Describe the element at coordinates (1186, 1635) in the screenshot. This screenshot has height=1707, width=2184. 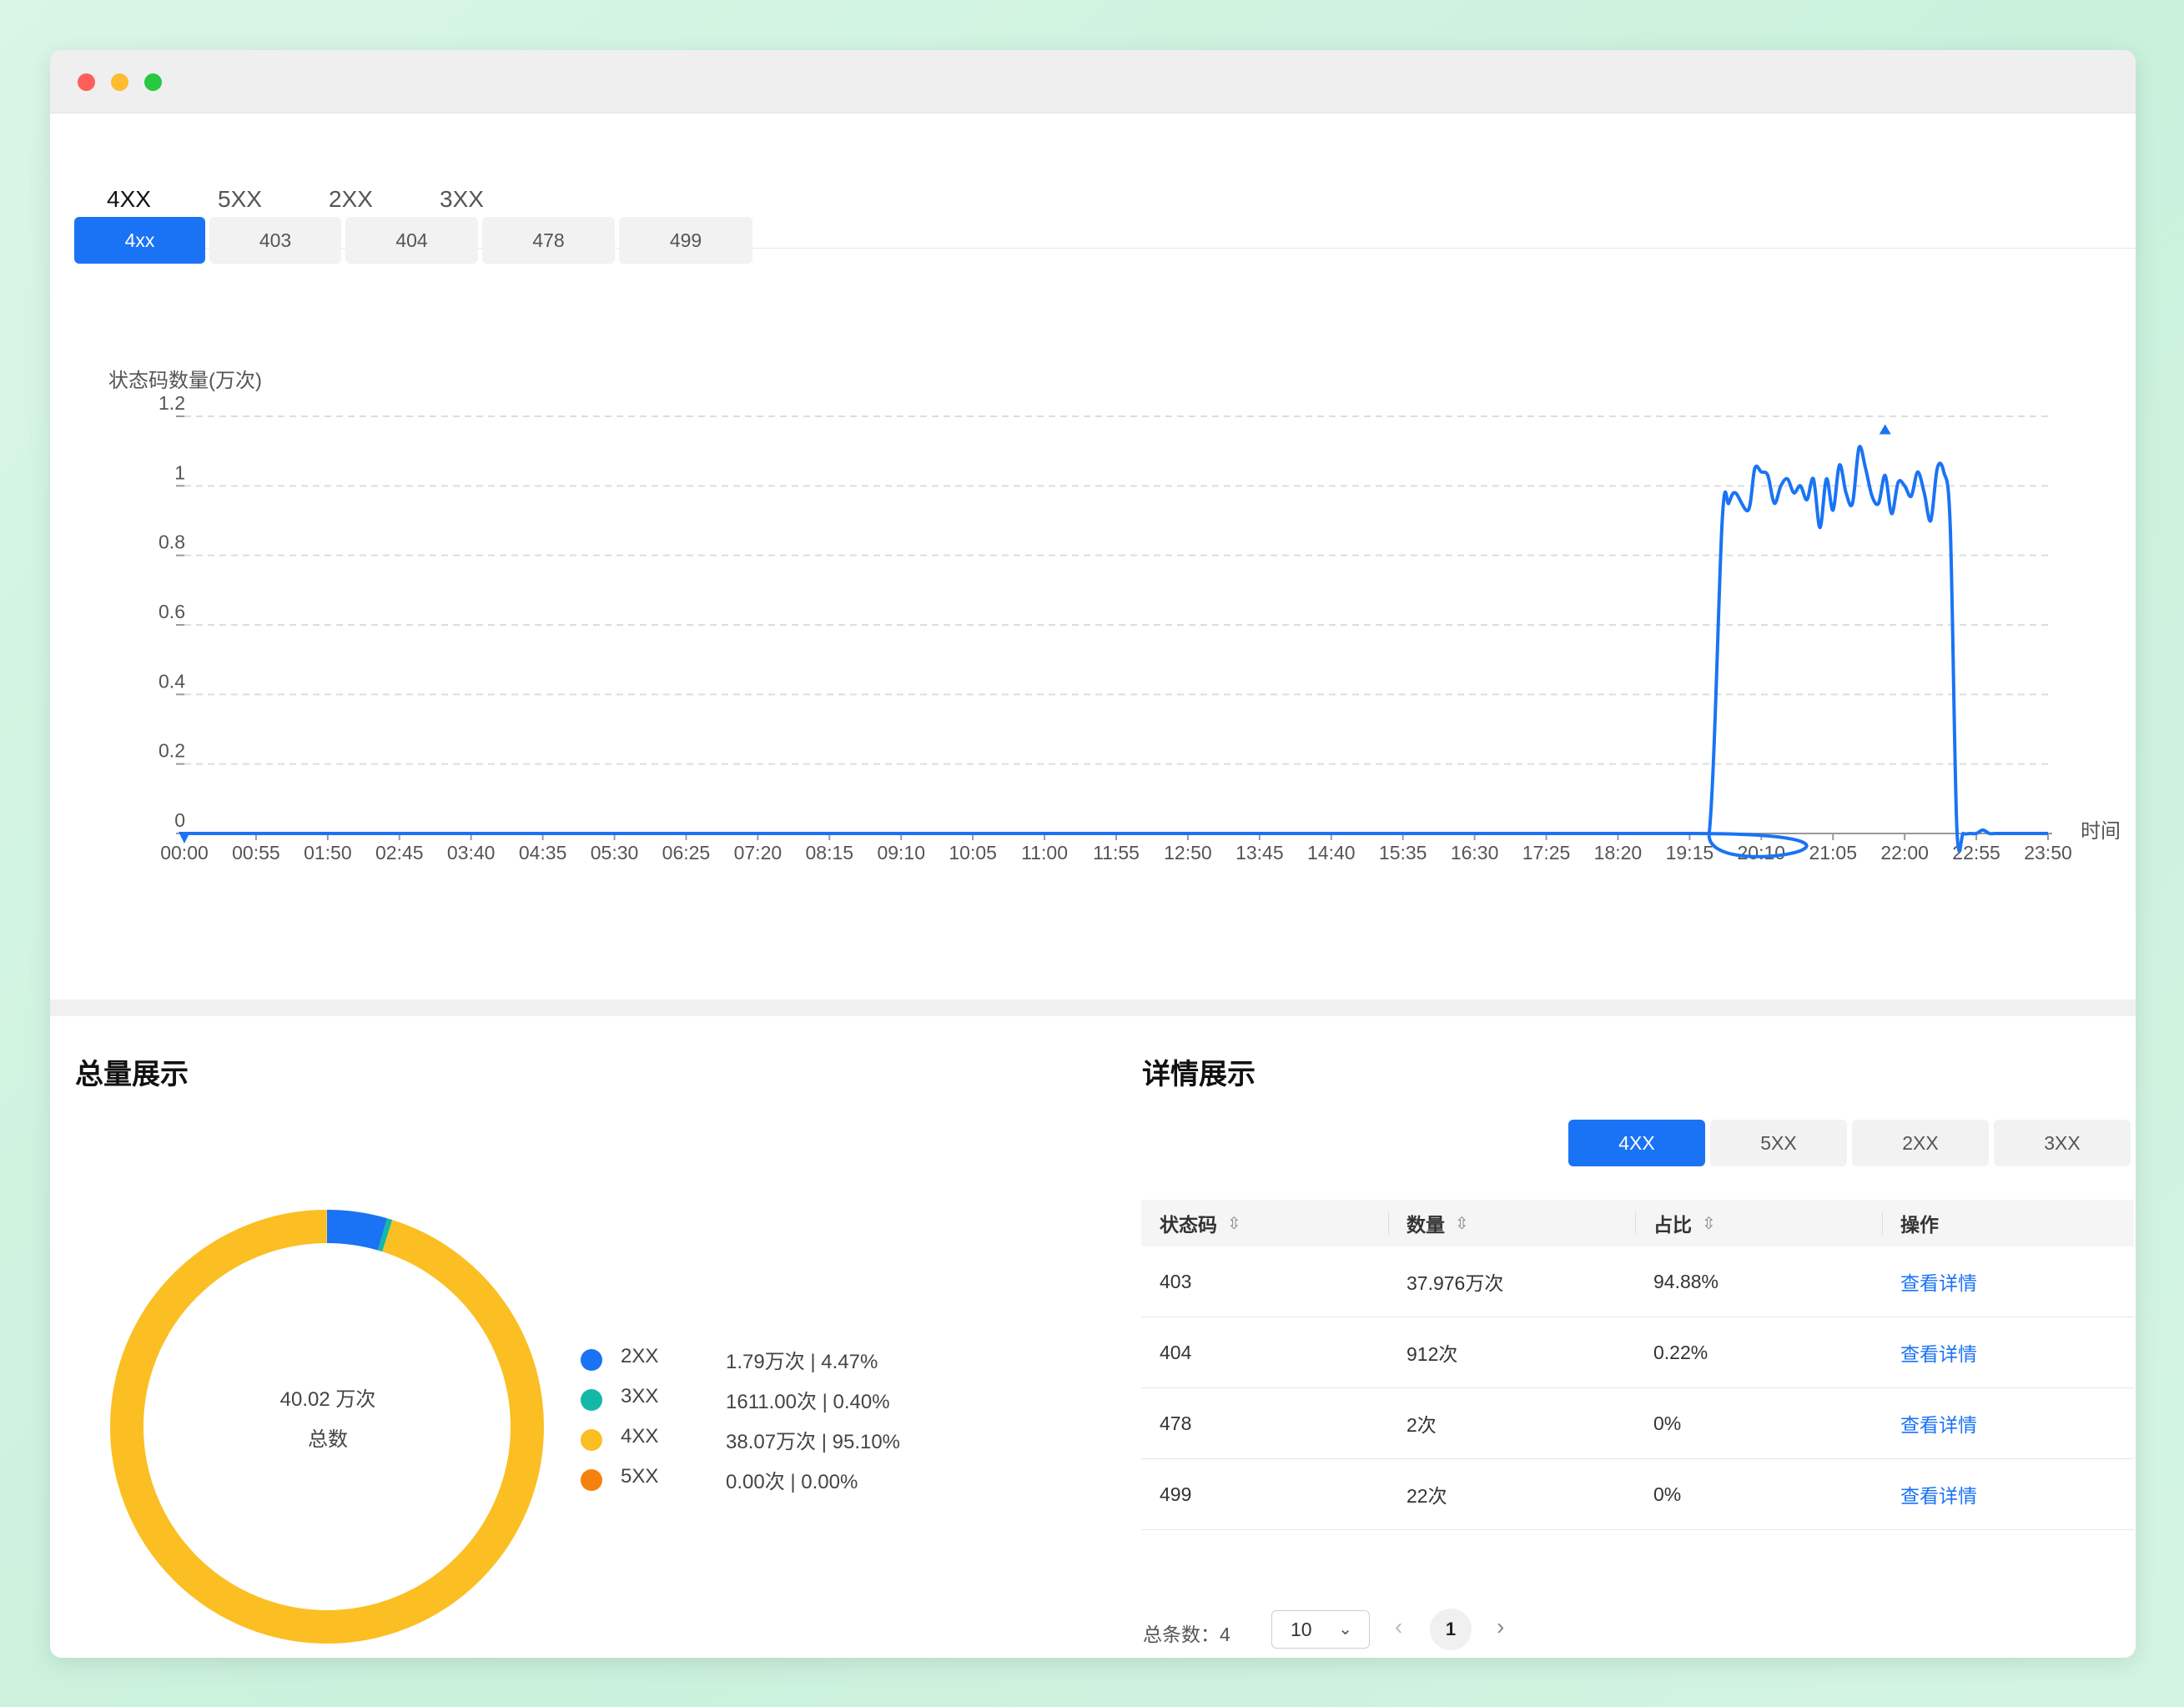
I see `pagination-total: 总条数：4` at that location.